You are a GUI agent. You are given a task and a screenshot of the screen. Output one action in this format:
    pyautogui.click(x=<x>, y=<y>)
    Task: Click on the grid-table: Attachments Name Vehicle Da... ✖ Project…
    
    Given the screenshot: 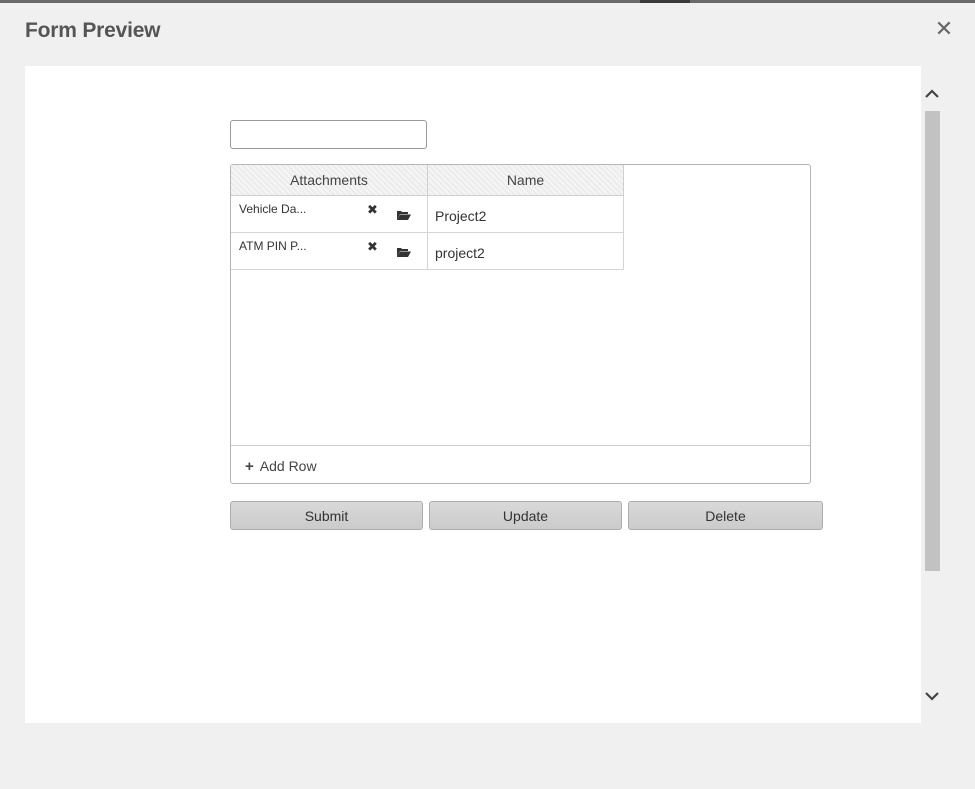 What is the action you would take?
    pyautogui.click(x=427, y=217)
    